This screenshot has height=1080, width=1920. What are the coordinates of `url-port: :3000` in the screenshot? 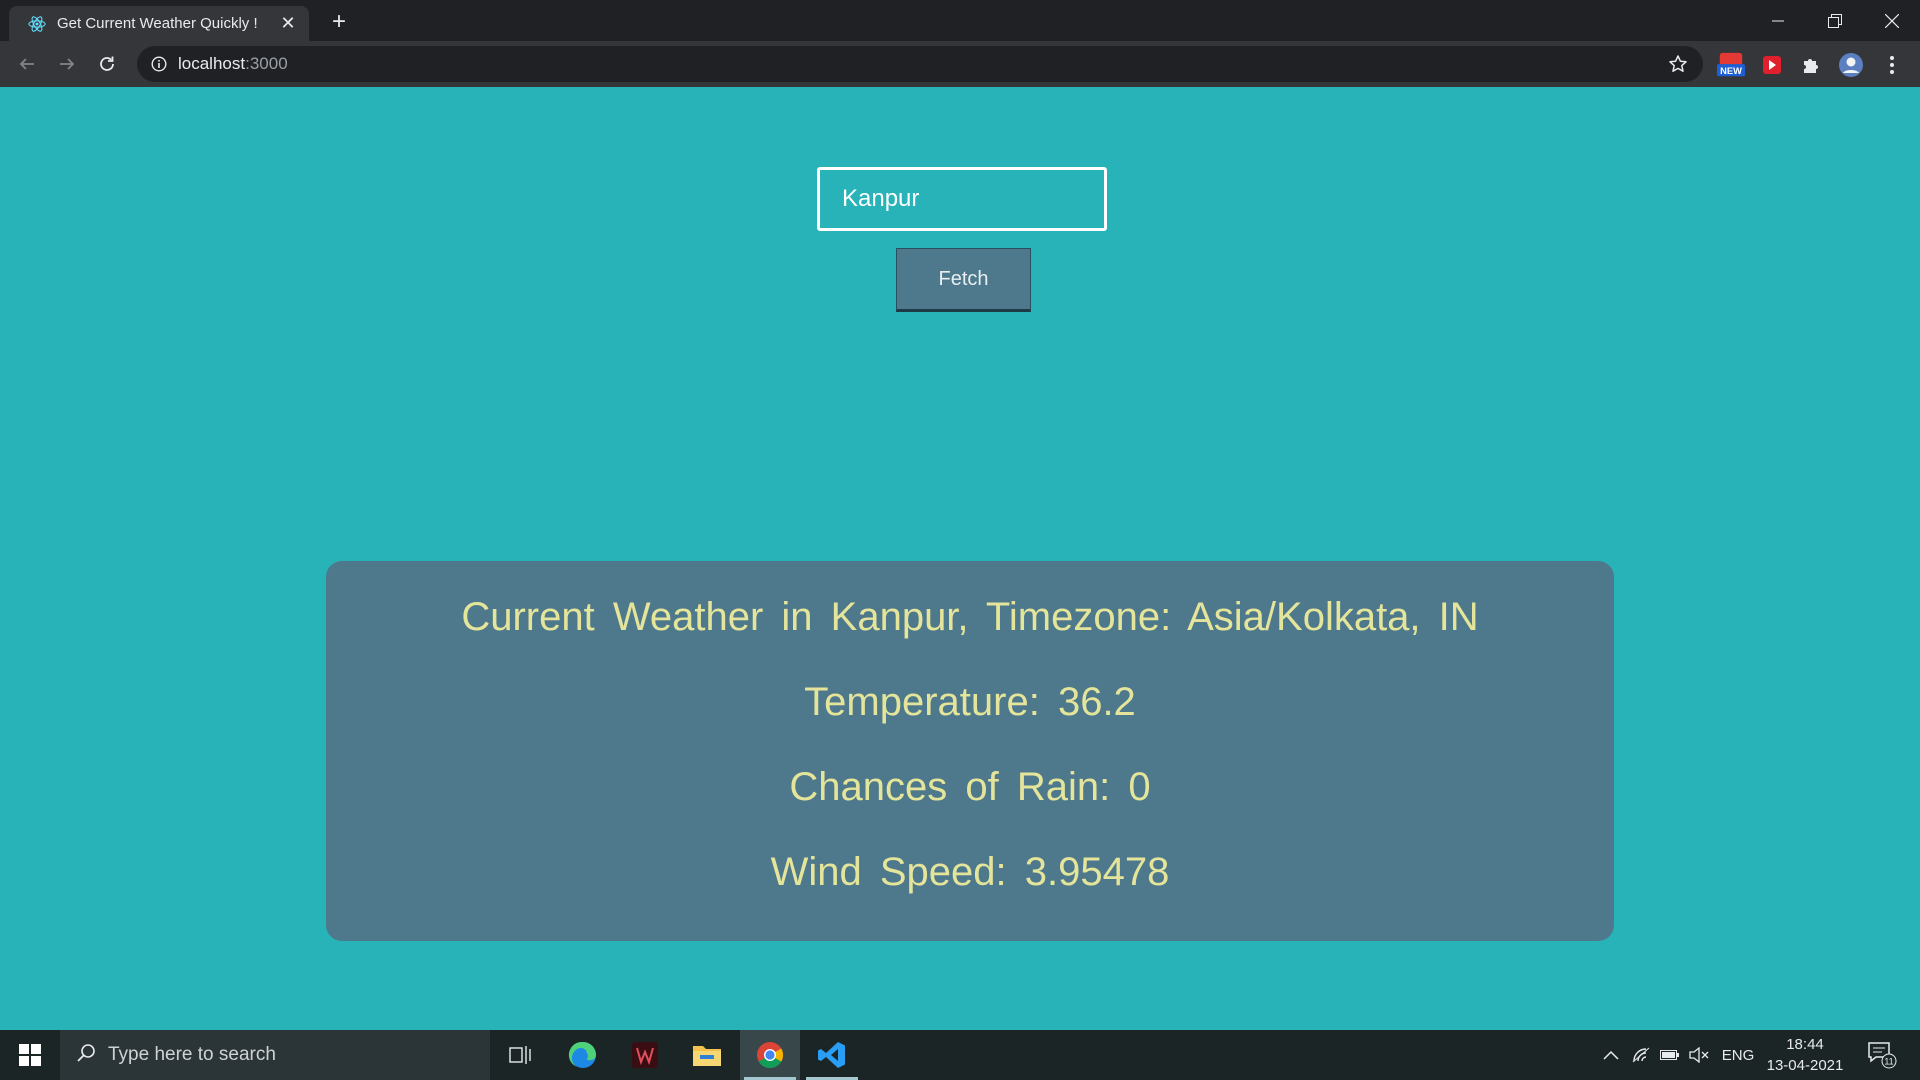 It's located at (266, 63).